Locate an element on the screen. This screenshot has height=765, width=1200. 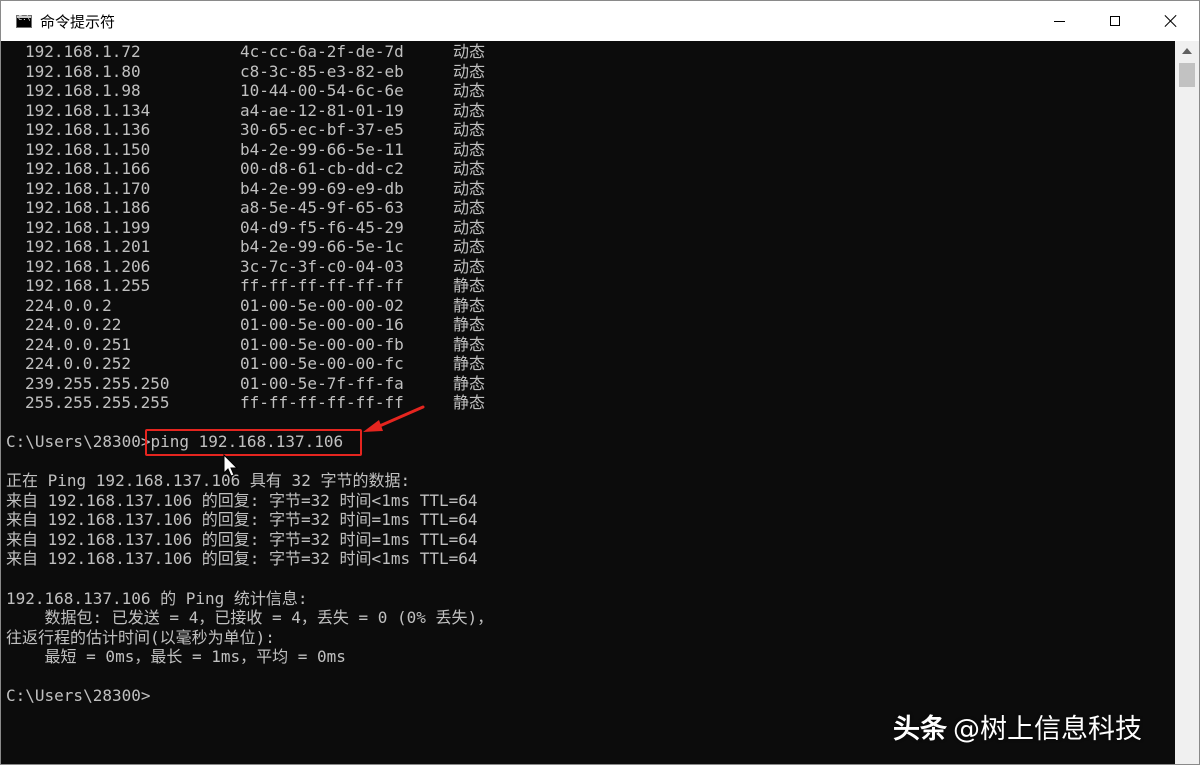
arp-ip: 224.0.0.251 is located at coordinates (78, 344).